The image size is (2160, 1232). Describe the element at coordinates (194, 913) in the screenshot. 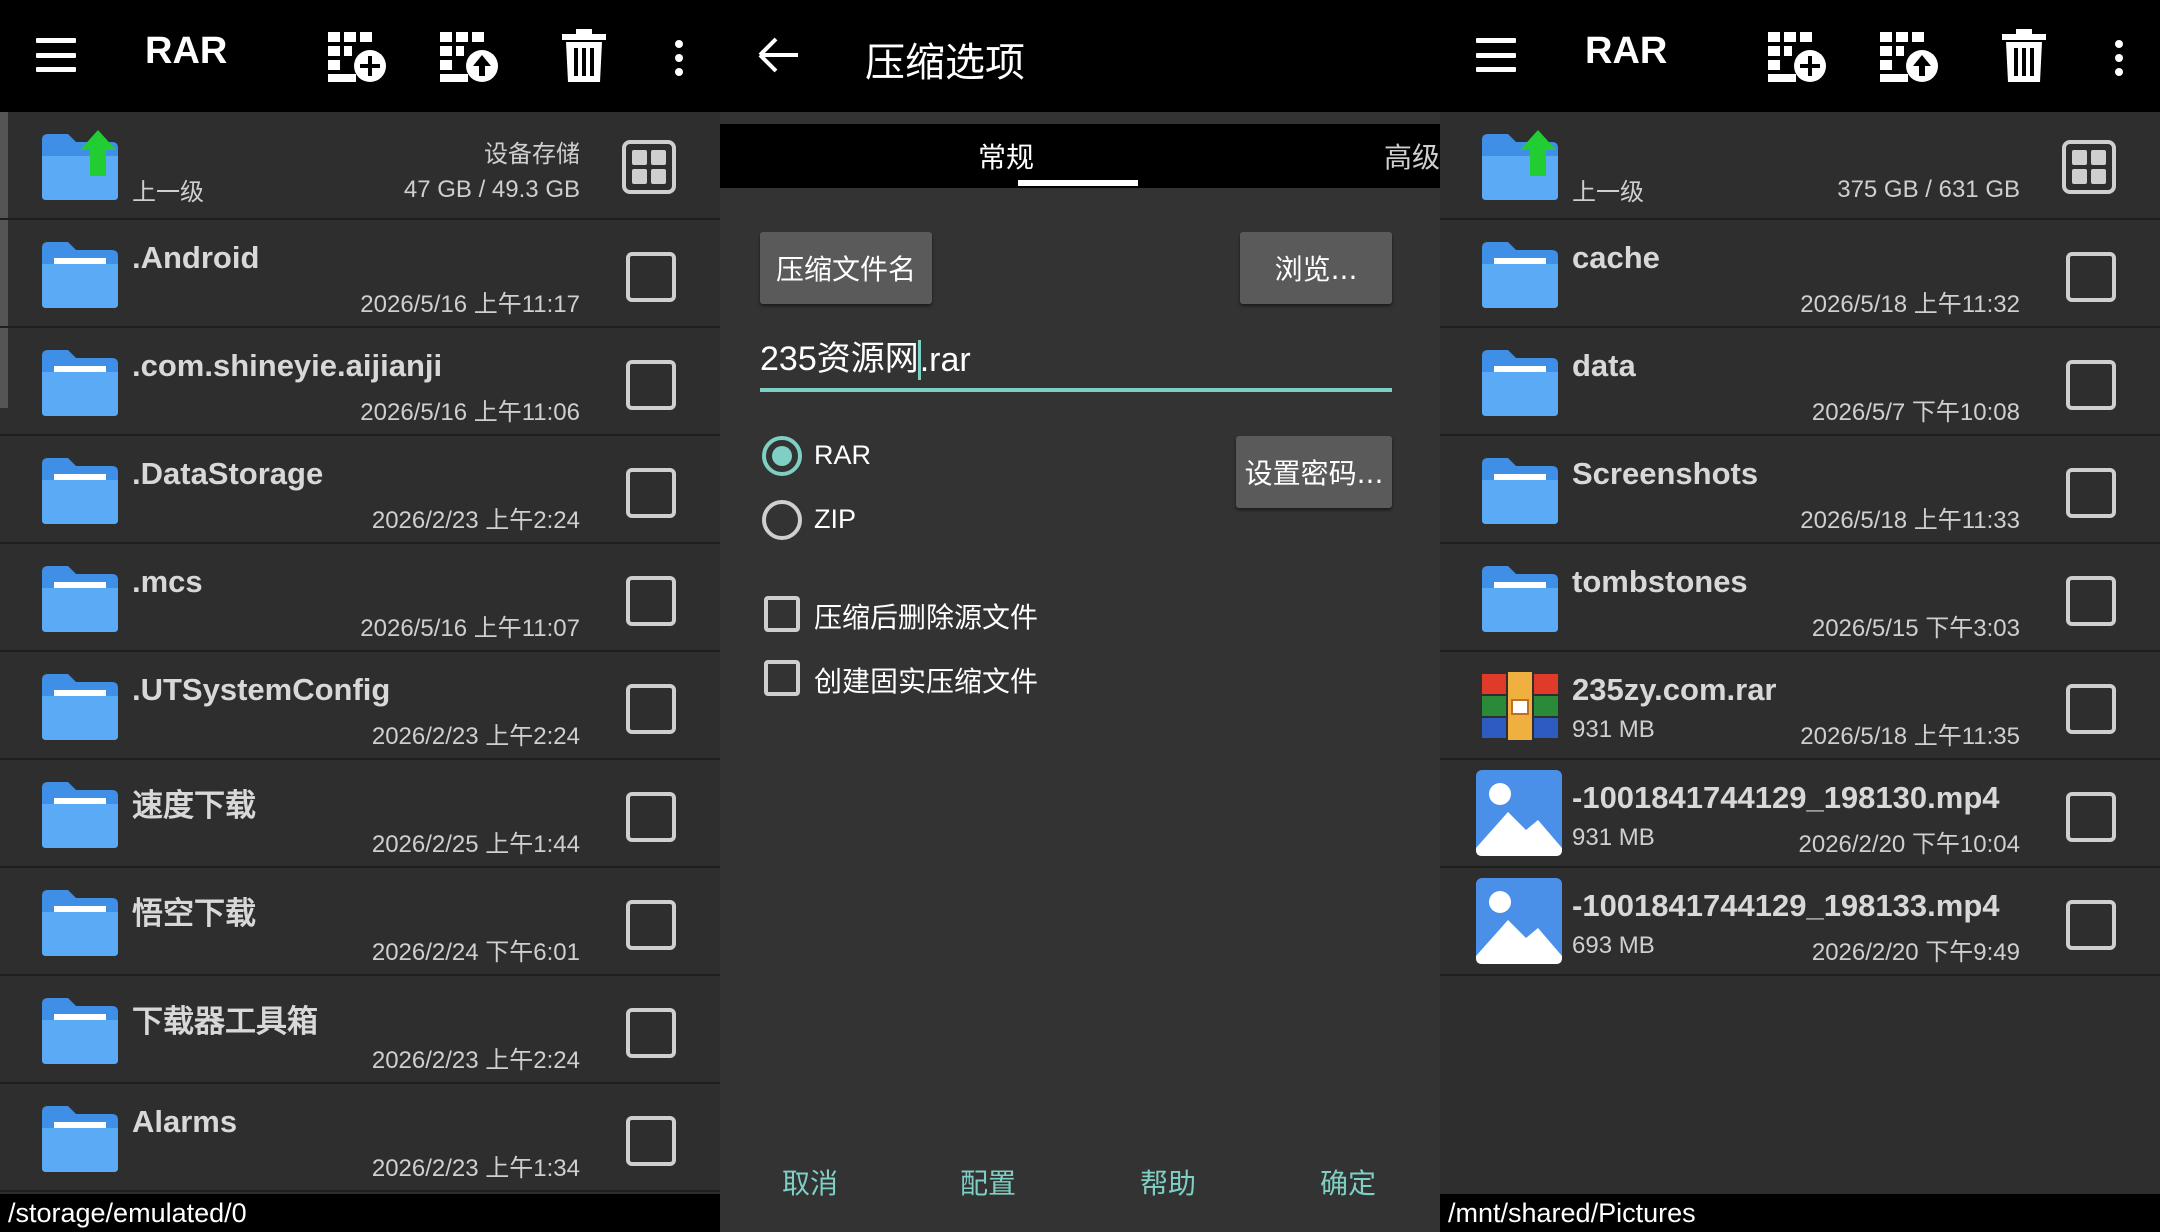

I see `file-name: 悟空下载` at that location.